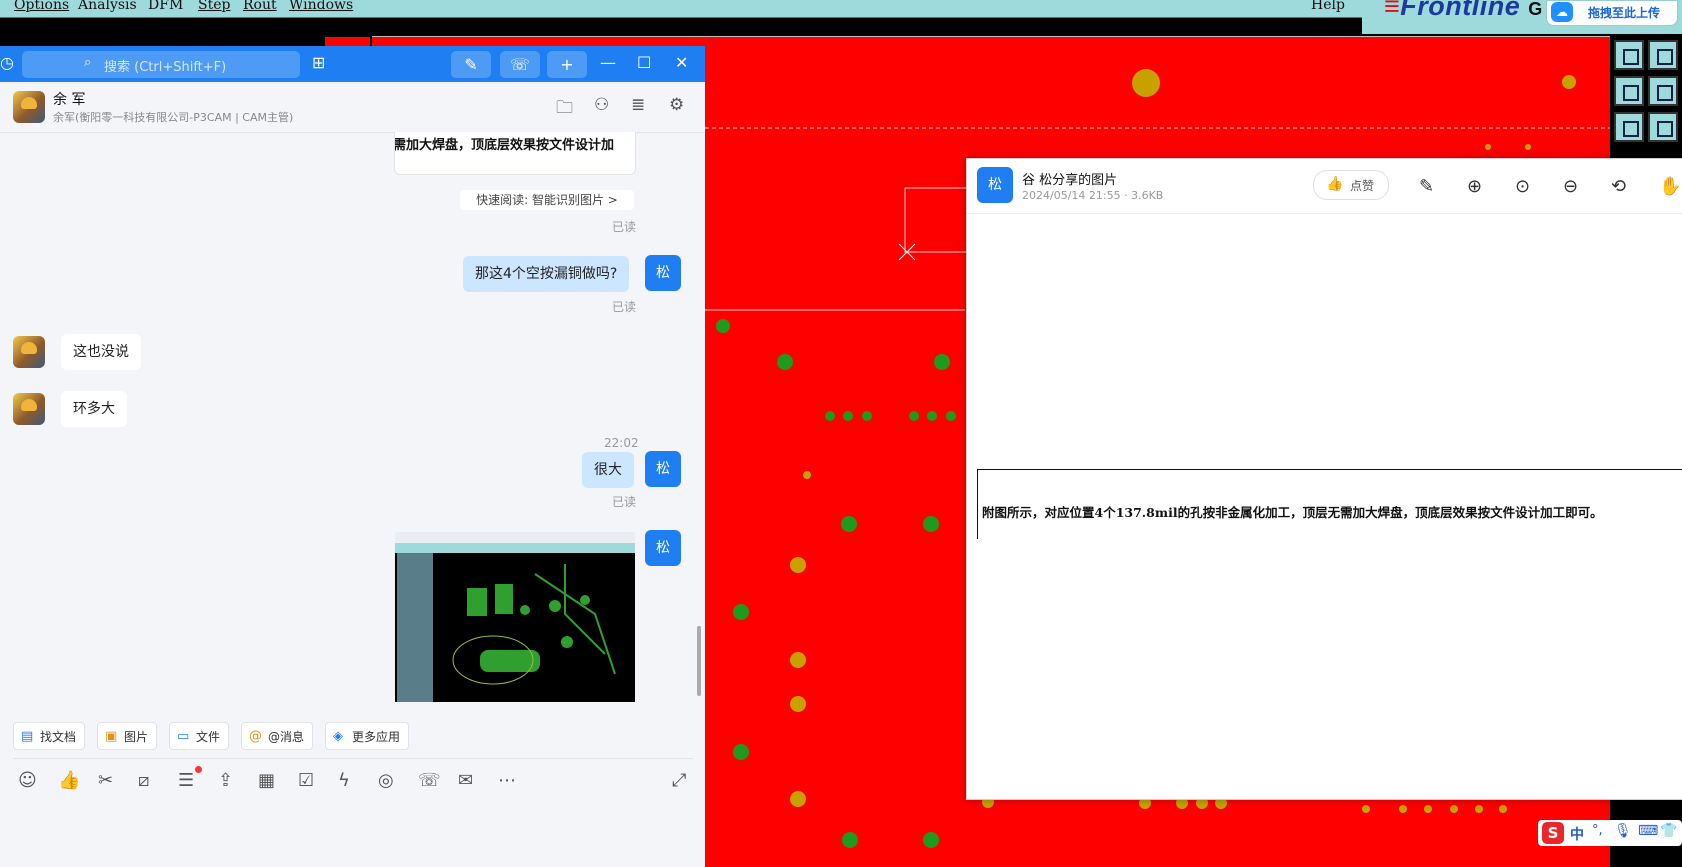 Image resolution: width=1682 pixels, height=867 pixels. I want to click on contact-subtitle: 余军(衡阳零一科技有限公司-P3CAM | CAM主管), so click(173, 117).